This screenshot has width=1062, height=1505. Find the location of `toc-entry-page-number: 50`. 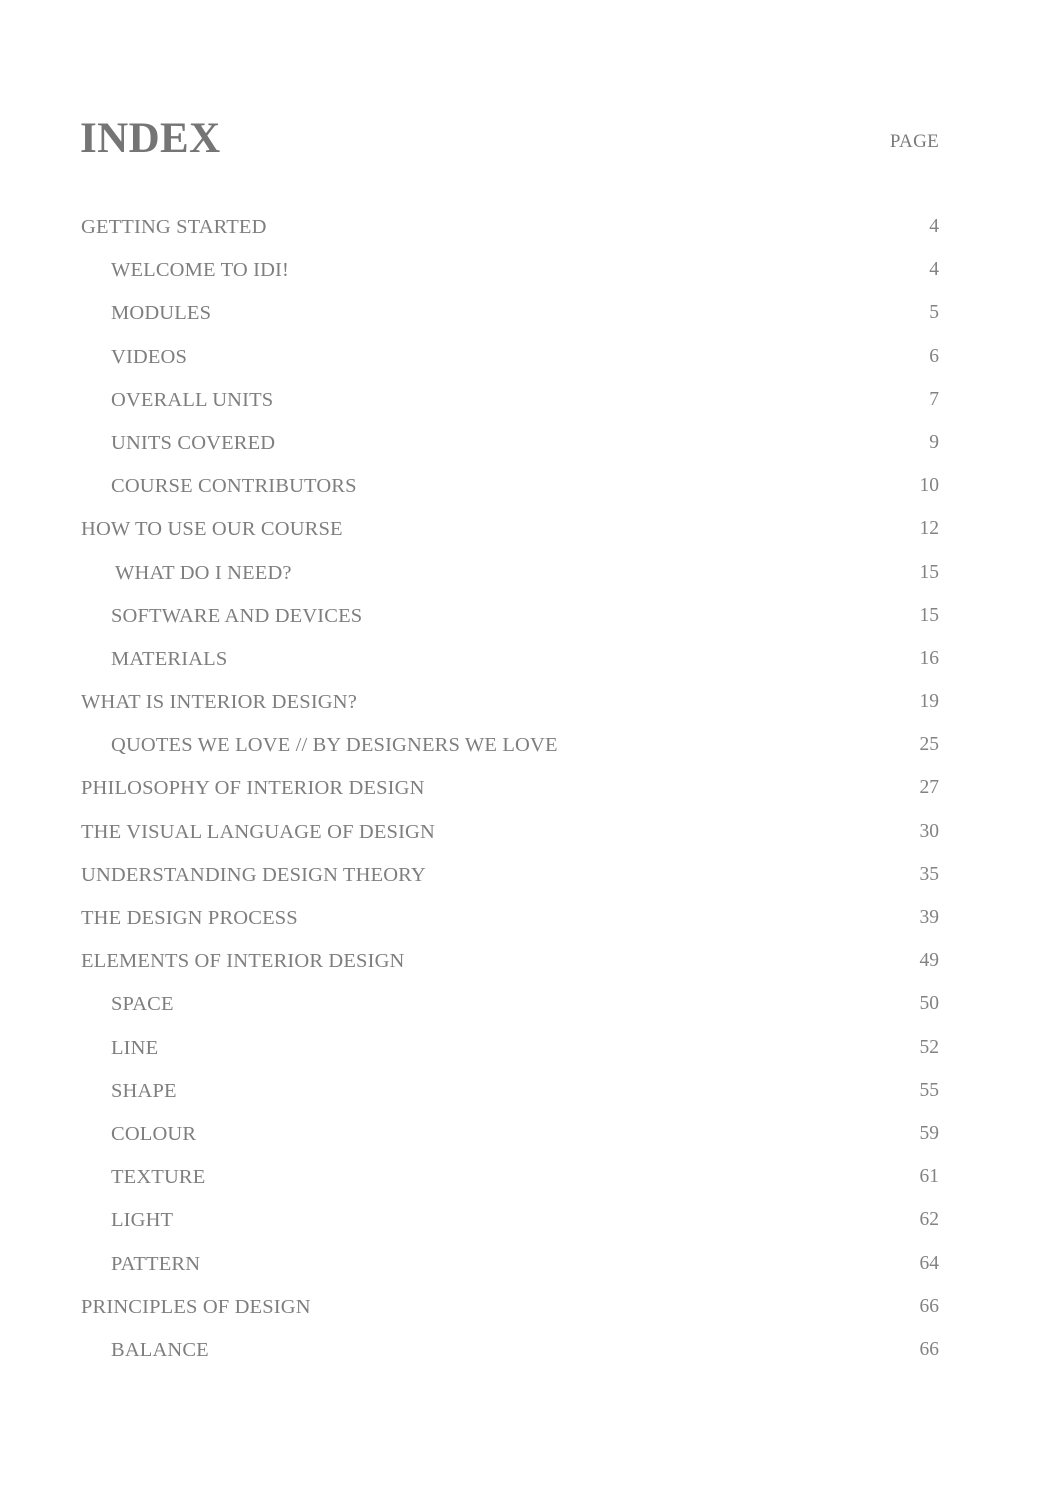

toc-entry-page-number: 50 is located at coordinates (929, 1004).